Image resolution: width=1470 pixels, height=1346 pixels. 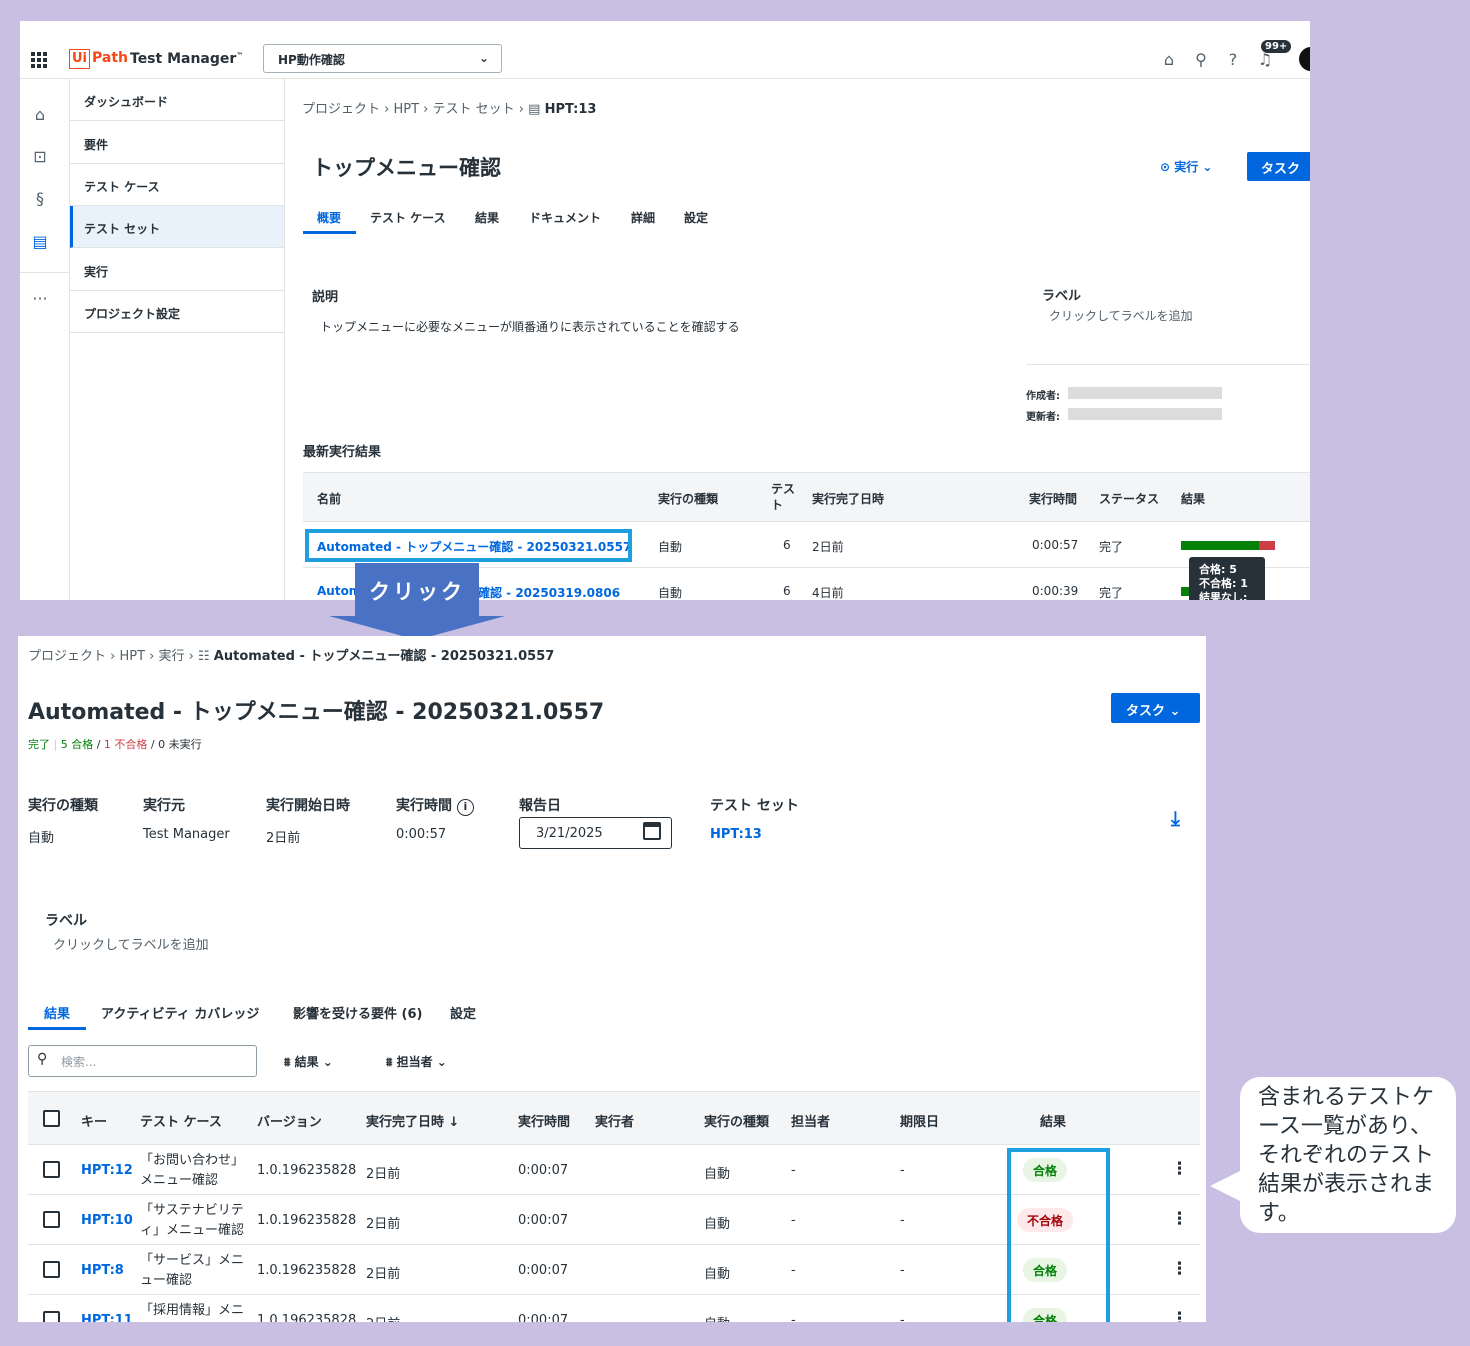 What do you see at coordinates (383, 1224) in the screenshot?
I see `finished: 2日前` at bounding box center [383, 1224].